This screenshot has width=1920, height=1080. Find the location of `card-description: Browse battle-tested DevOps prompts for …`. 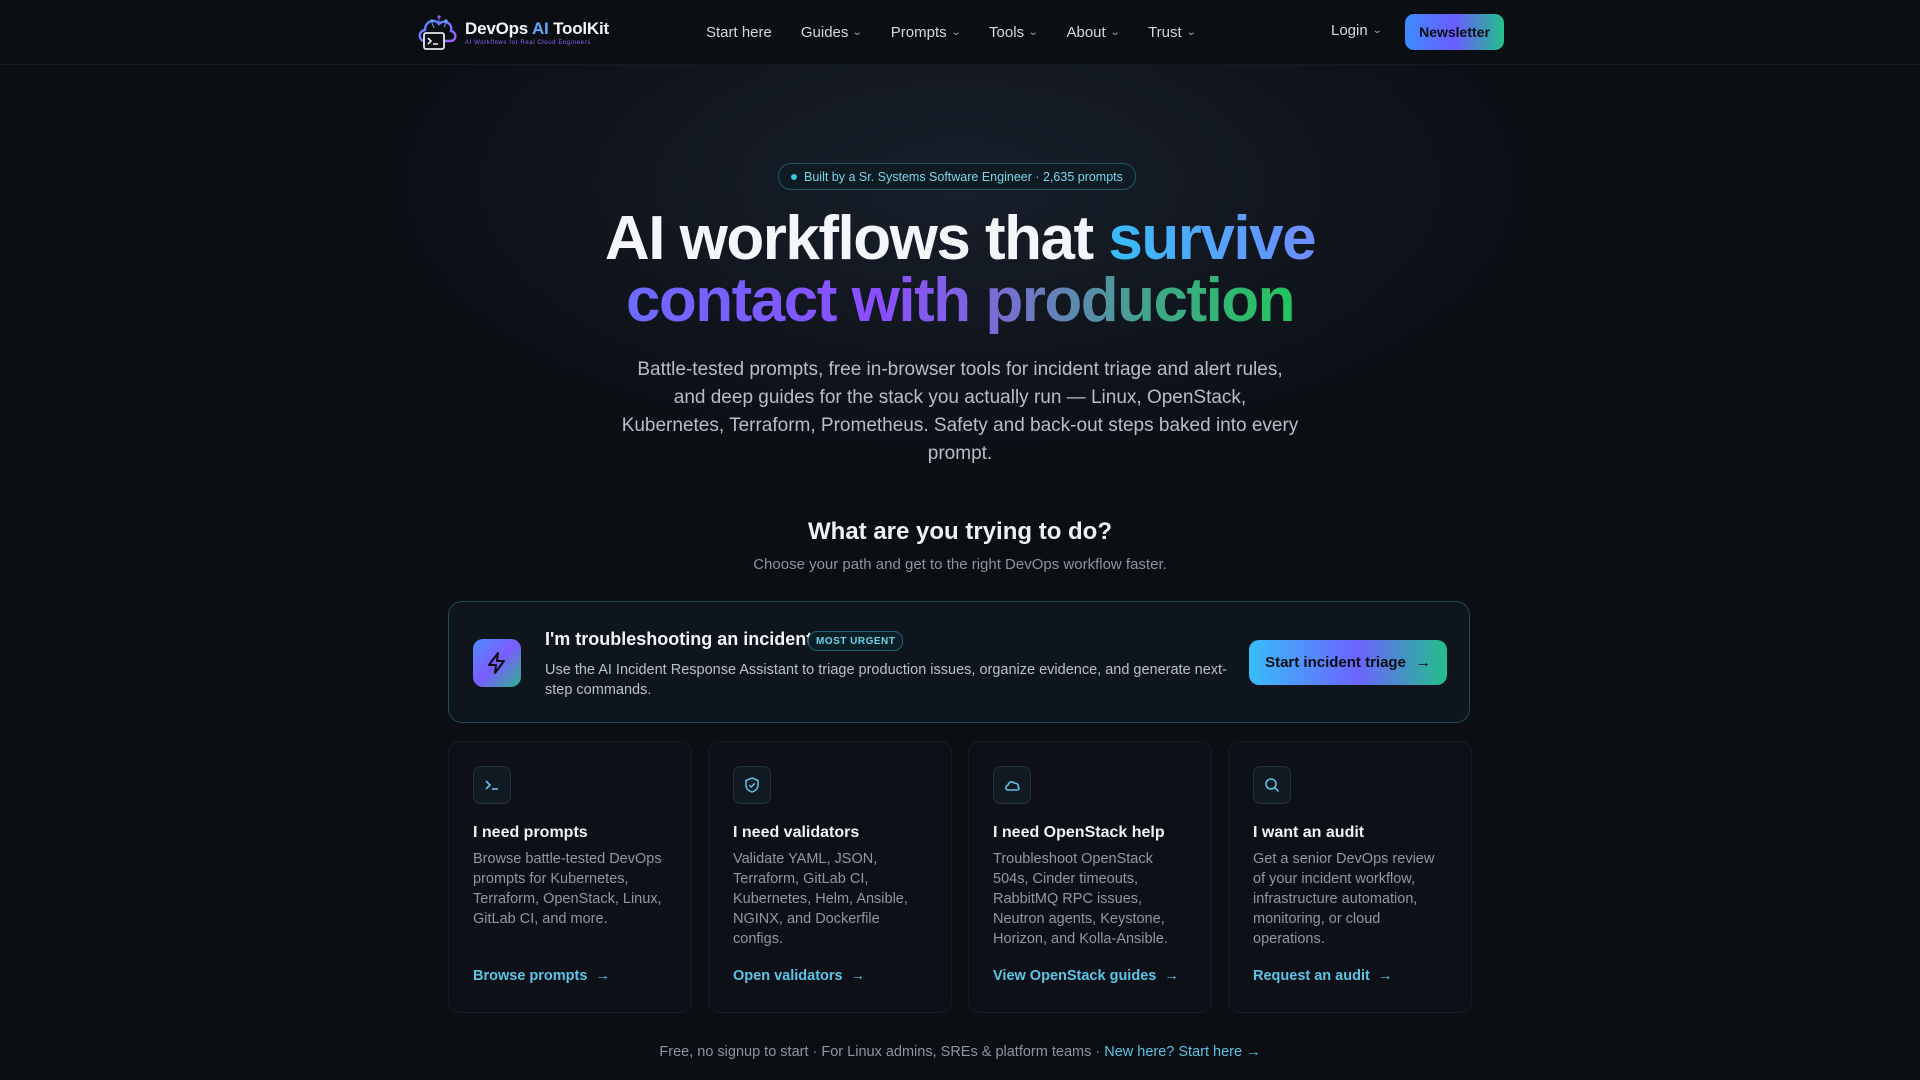

card-description: Browse battle-tested DevOps prompts for … is located at coordinates (567, 889).